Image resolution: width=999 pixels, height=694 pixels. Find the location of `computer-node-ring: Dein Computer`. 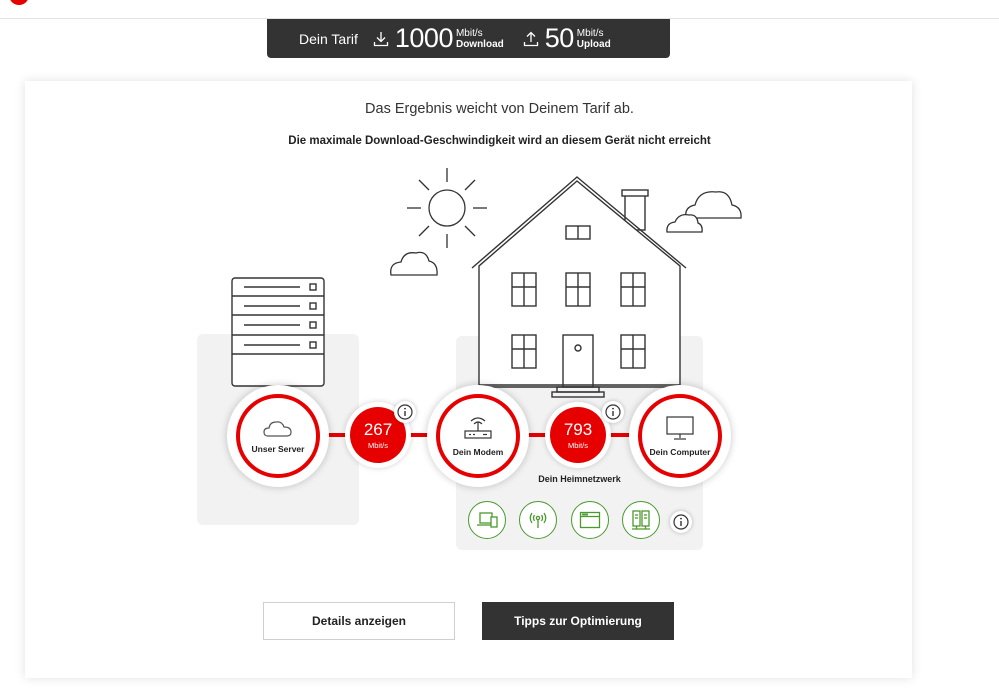

computer-node-ring: Dein Computer is located at coordinates (680, 436).